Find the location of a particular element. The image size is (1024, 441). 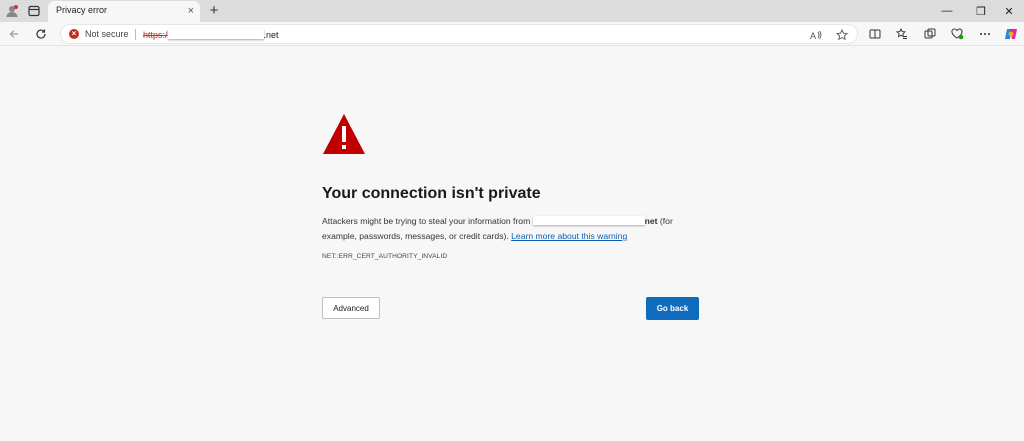

tab-close-icon: × is located at coordinates (191, 11).